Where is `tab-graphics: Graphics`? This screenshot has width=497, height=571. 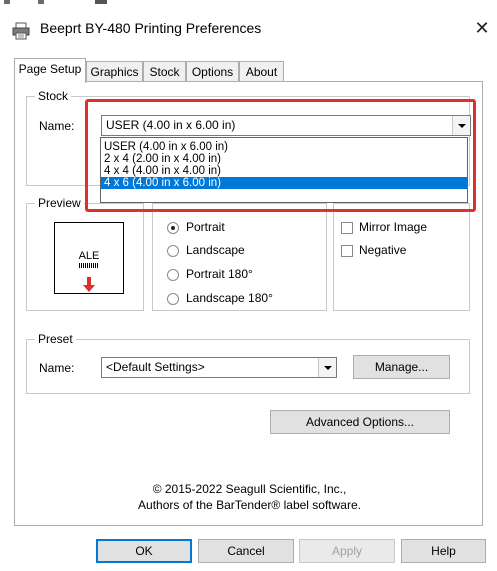
tab-graphics: Graphics is located at coordinates (114, 71).